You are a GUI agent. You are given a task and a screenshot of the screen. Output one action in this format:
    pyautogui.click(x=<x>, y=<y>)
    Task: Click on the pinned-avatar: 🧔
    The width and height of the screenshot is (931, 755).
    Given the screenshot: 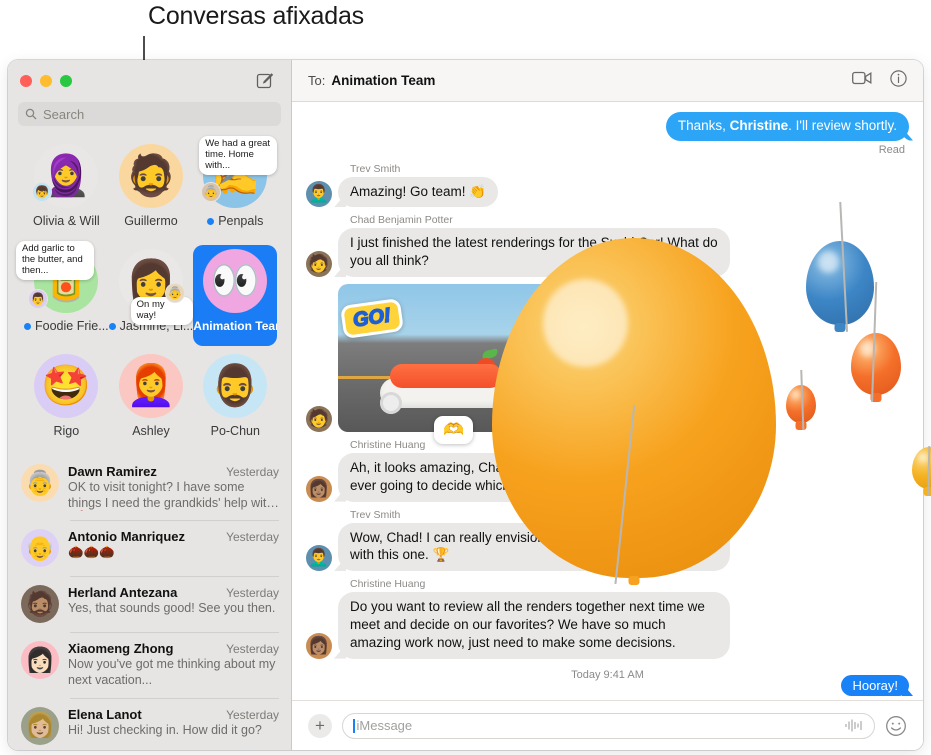 What is the action you would take?
    pyautogui.click(x=150, y=176)
    